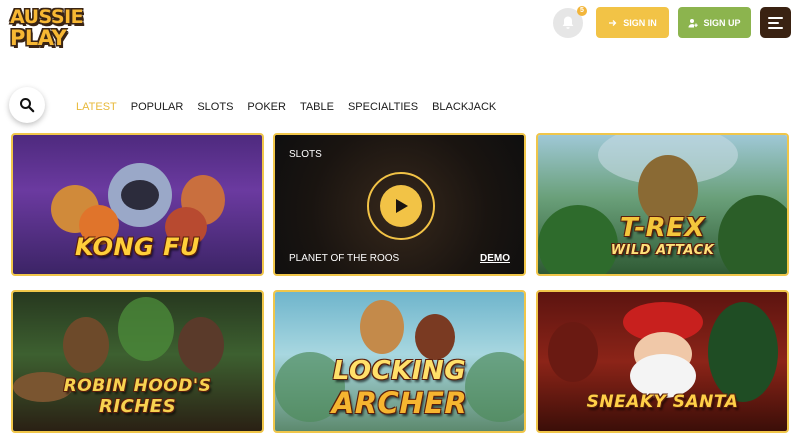  What do you see at coordinates (662, 250) in the screenshot?
I see `game-title-line2: WILD ATTACK` at bounding box center [662, 250].